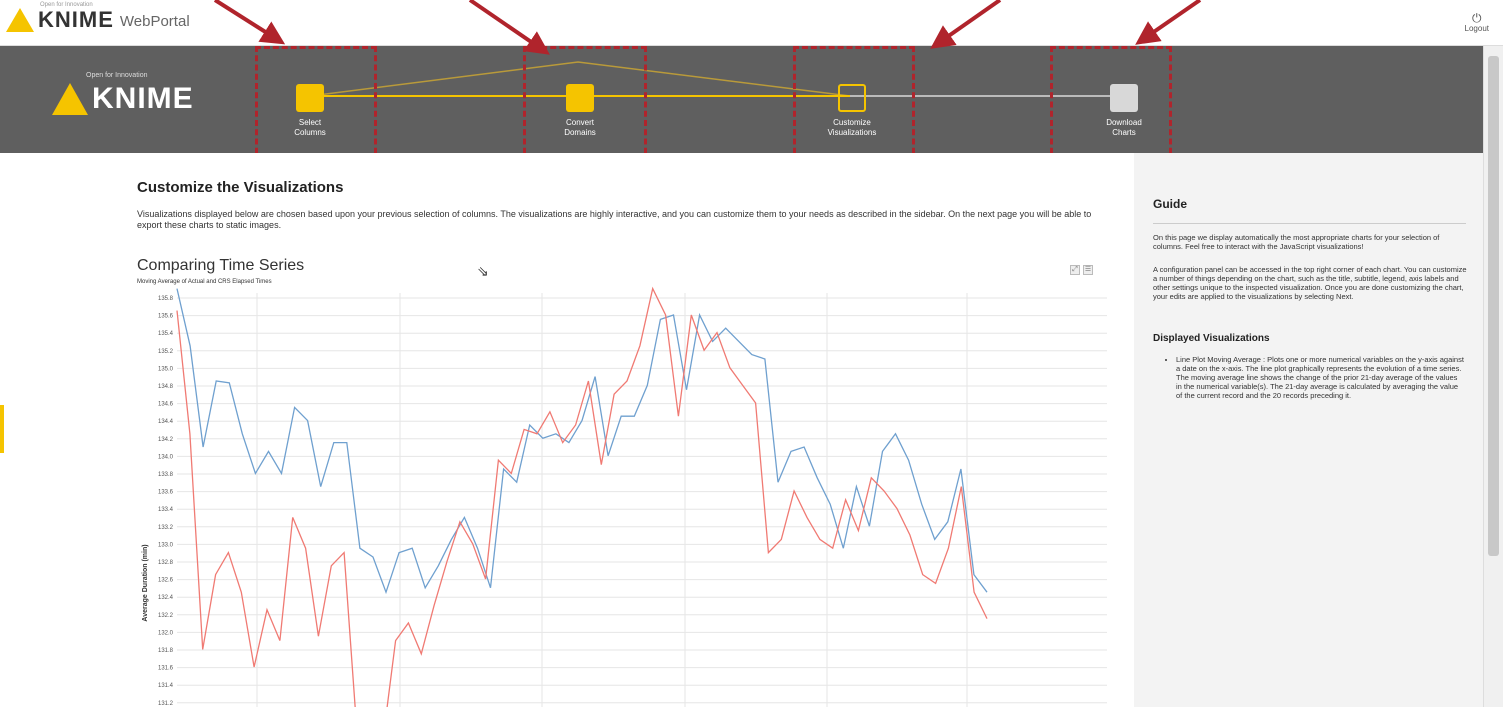 The image size is (1503, 707). Describe the element at coordinates (166, 510) in the screenshot. I see `y-tick-label: 133.4` at that location.